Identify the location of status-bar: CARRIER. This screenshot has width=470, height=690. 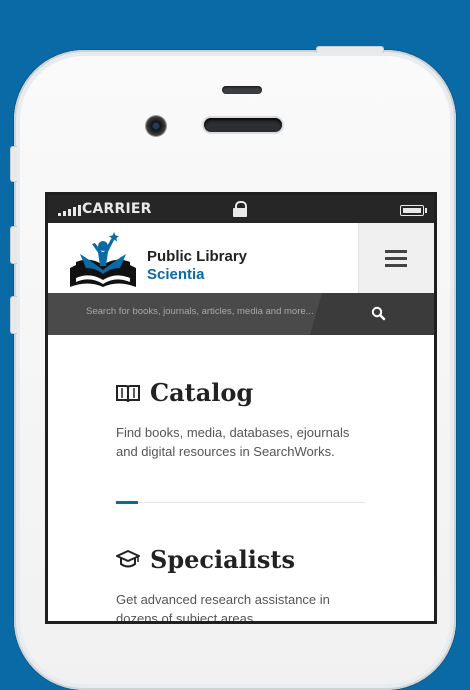
(241, 209).